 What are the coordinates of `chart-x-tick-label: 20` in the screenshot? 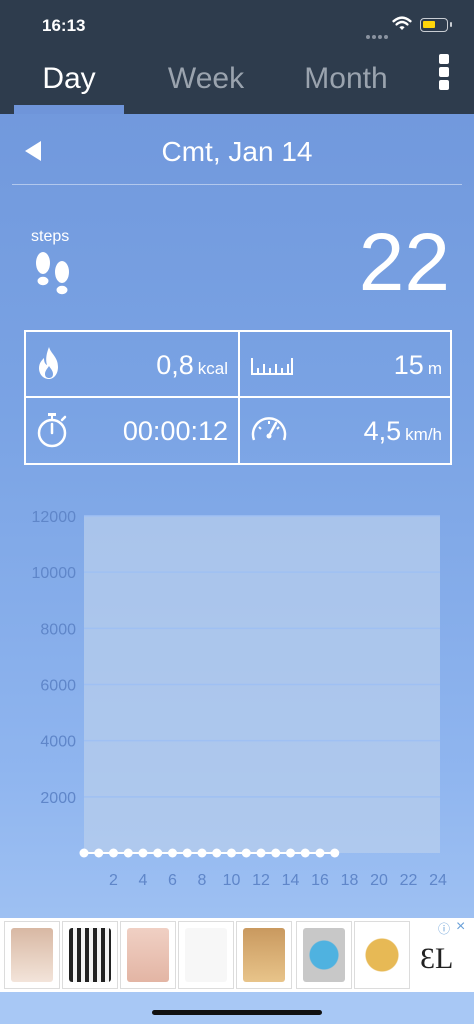 It's located at (379, 880).